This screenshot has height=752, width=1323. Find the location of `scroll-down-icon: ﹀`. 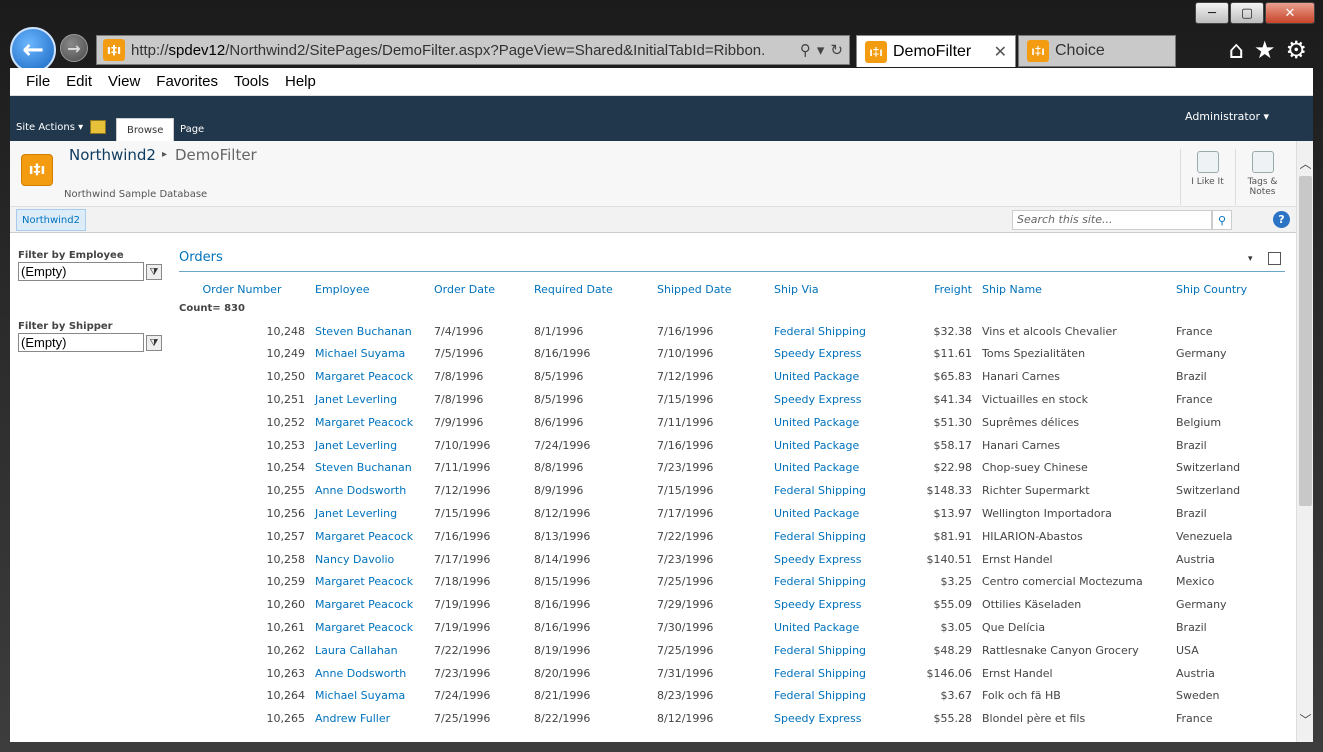

scroll-down-icon: ﹀ is located at coordinates (1305, 719).